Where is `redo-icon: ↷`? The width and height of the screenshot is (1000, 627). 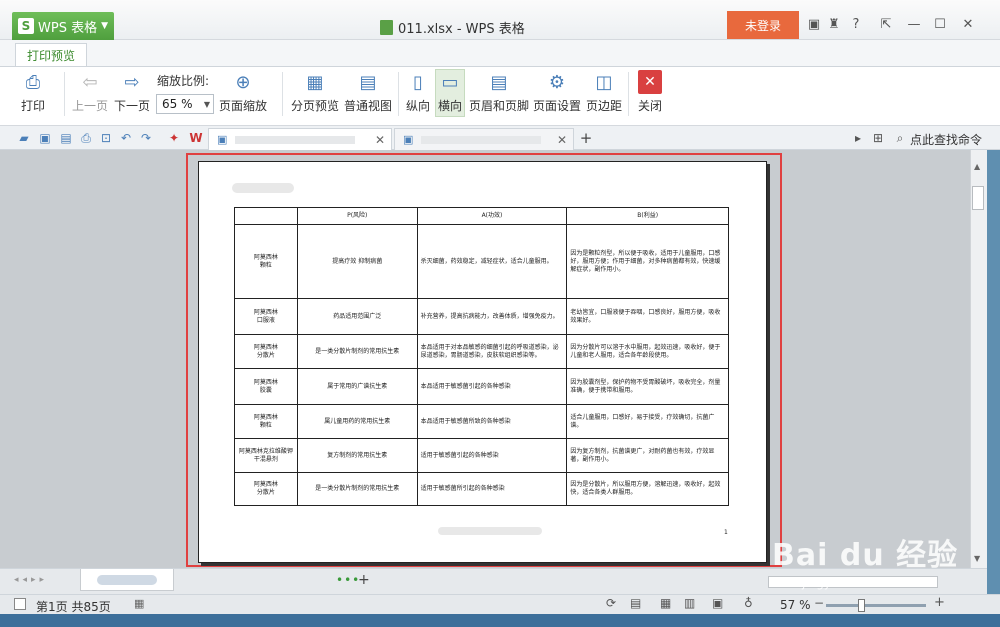
redo-icon: ↷ is located at coordinates (146, 138).